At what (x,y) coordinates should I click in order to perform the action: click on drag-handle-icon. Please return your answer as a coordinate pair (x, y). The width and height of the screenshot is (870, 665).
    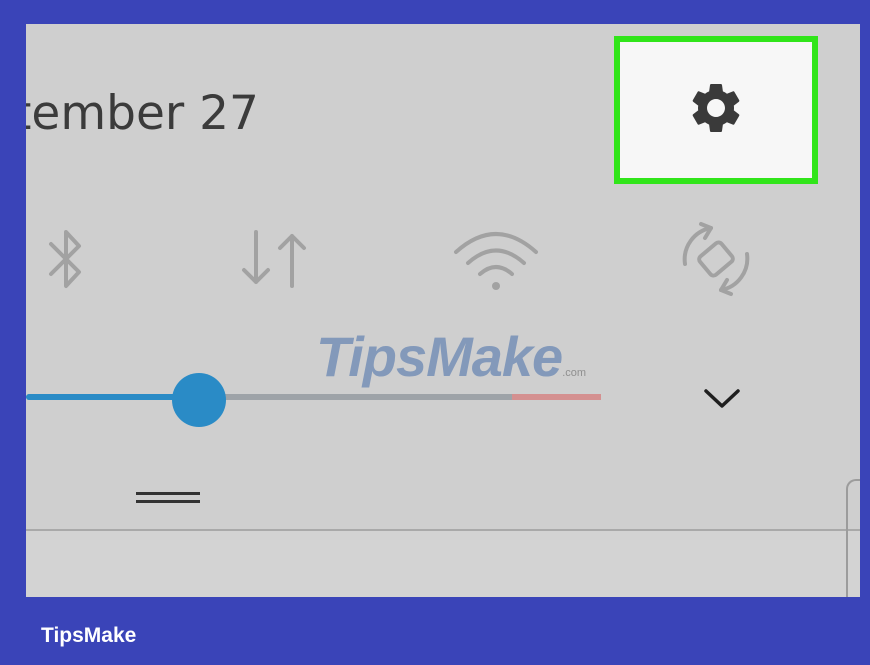
    Looking at the image, I should click on (168, 498).